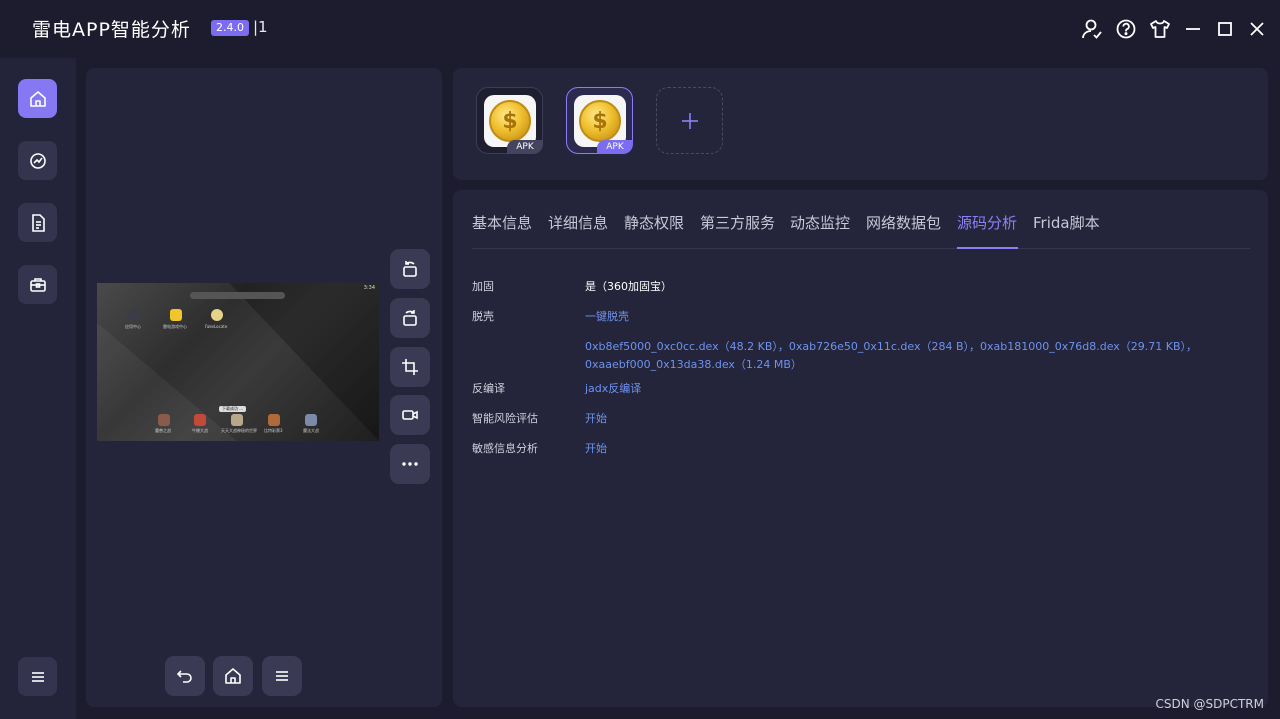 Image resolution: width=1280 pixels, height=719 pixels. Describe the element at coordinates (505, 418) in the screenshot. I see `risk-assessment-label: 智能风险评估` at that location.